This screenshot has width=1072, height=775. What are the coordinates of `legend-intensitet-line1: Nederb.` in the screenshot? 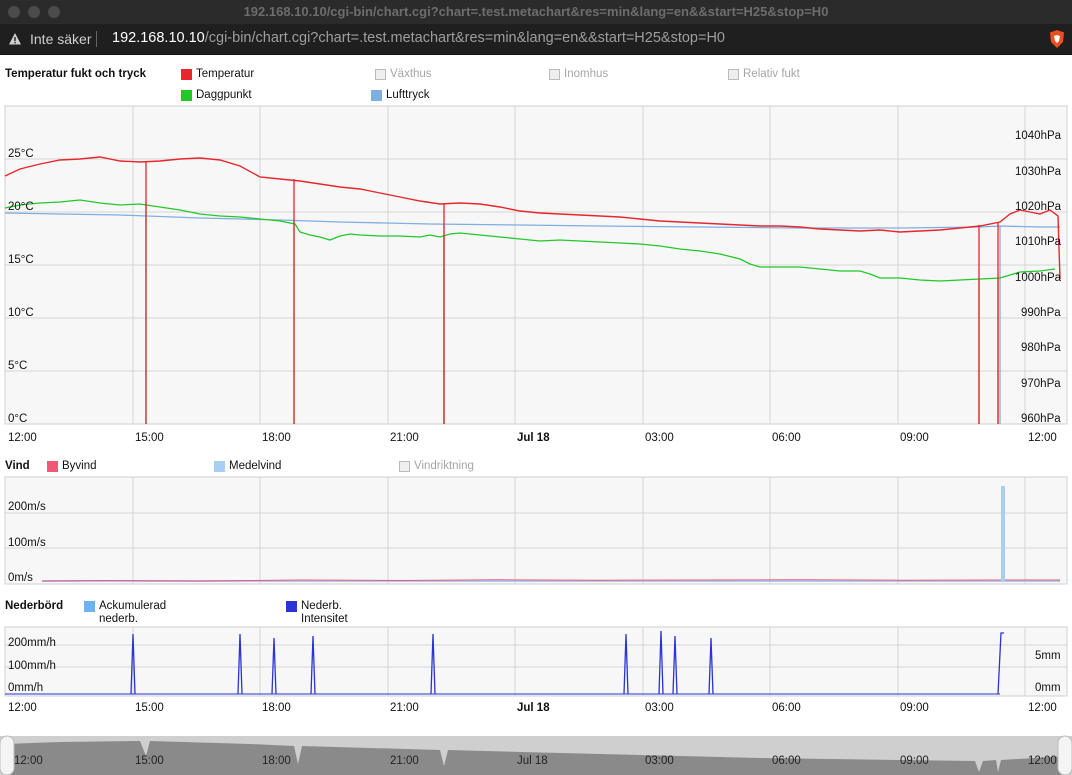 It's located at (321, 606).